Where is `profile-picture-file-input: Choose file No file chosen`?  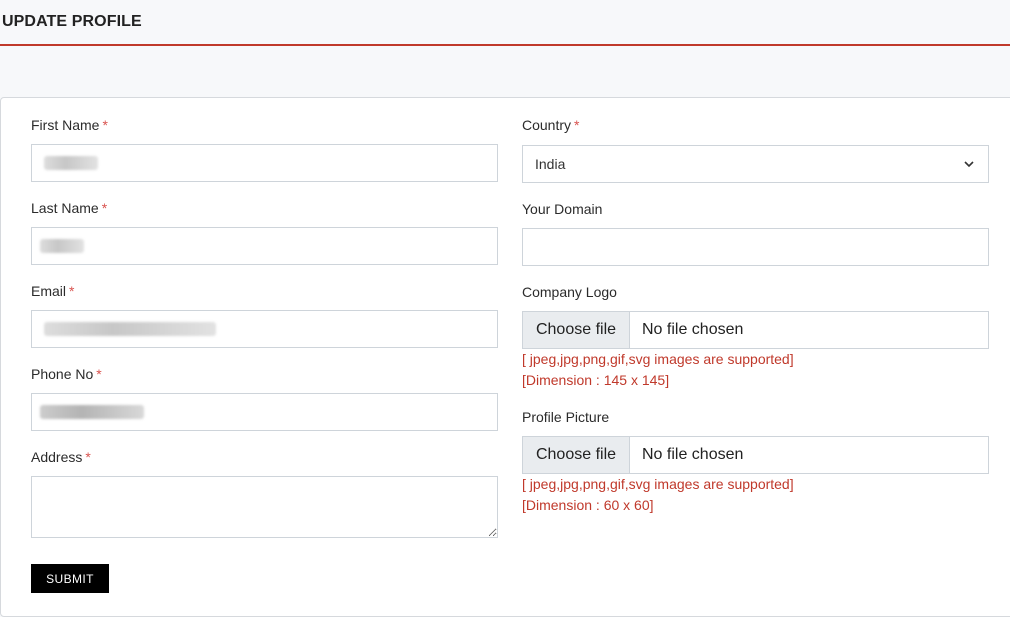 profile-picture-file-input: Choose file No file chosen is located at coordinates (755, 455).